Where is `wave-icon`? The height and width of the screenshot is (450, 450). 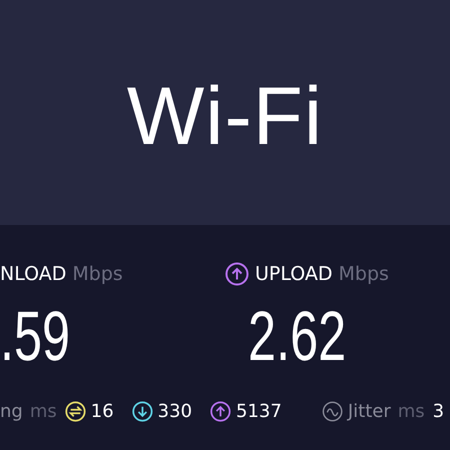 wave-icon is located at coordinates (332, 411).